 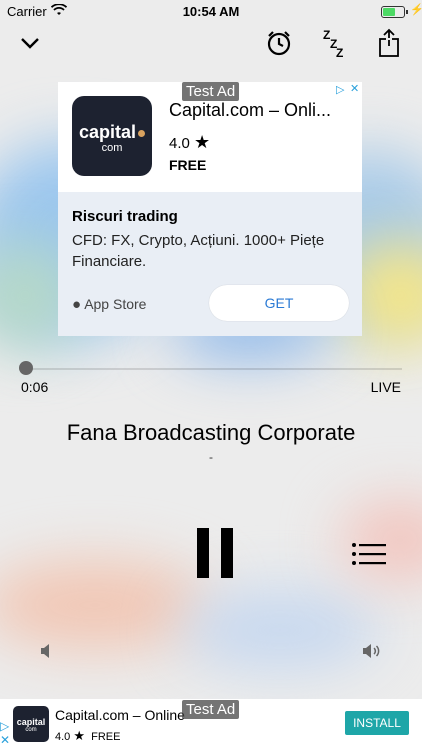 I want to click on station-name: Fana Broadcasting Corporate, so click(x=211, y=432).